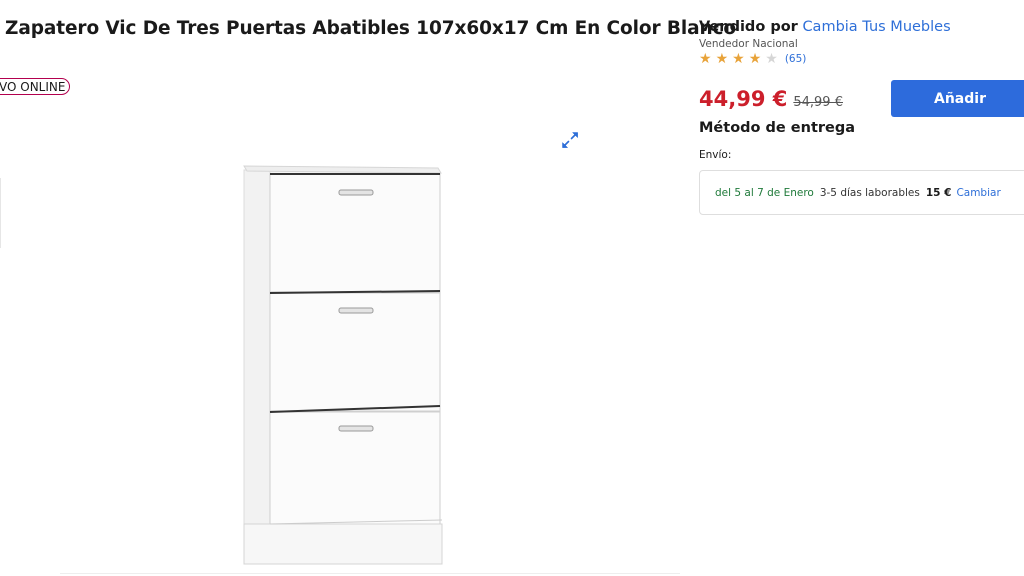 Image resolution: width=1024 pixels, height=576 pixels. I want to click on expand-arrows-icon, so click(570, 140).